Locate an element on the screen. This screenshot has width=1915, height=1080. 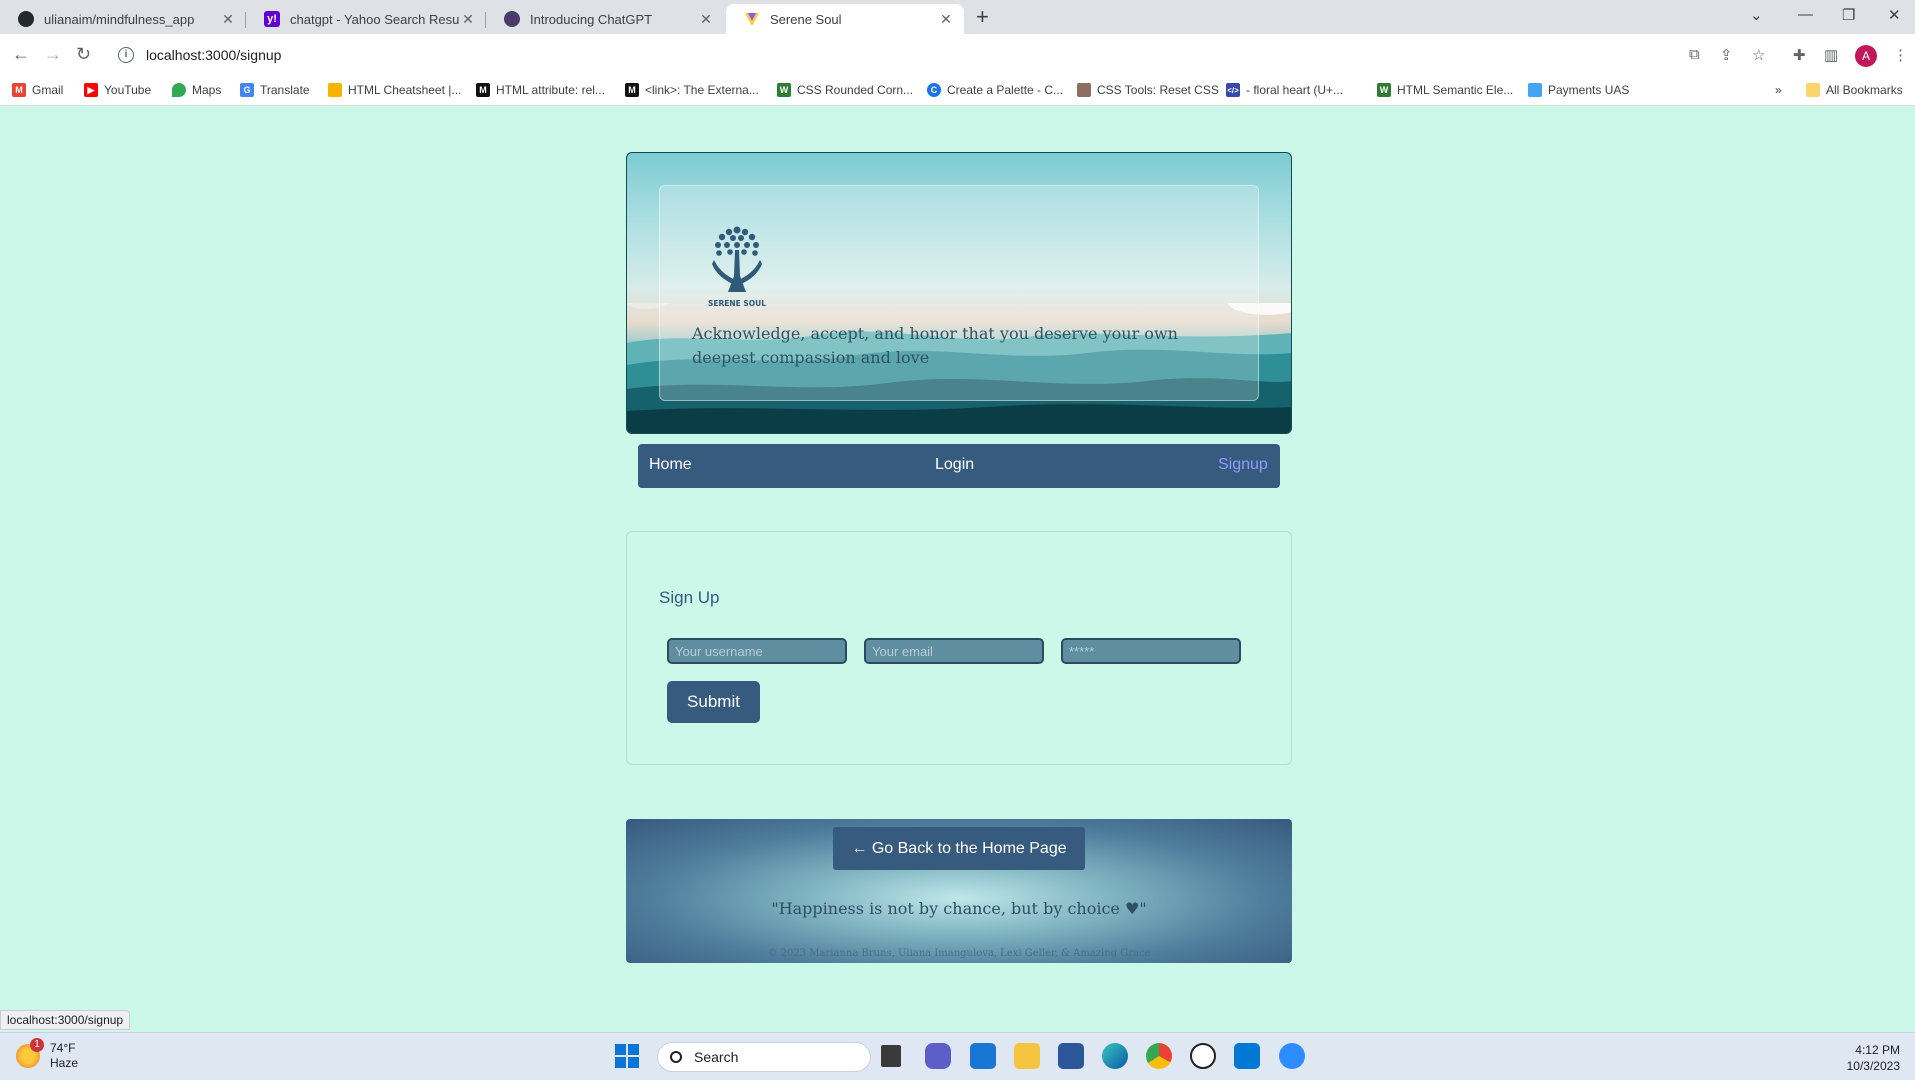
bookmark-gmail: M Gmail is located at coordinates (37, 90).